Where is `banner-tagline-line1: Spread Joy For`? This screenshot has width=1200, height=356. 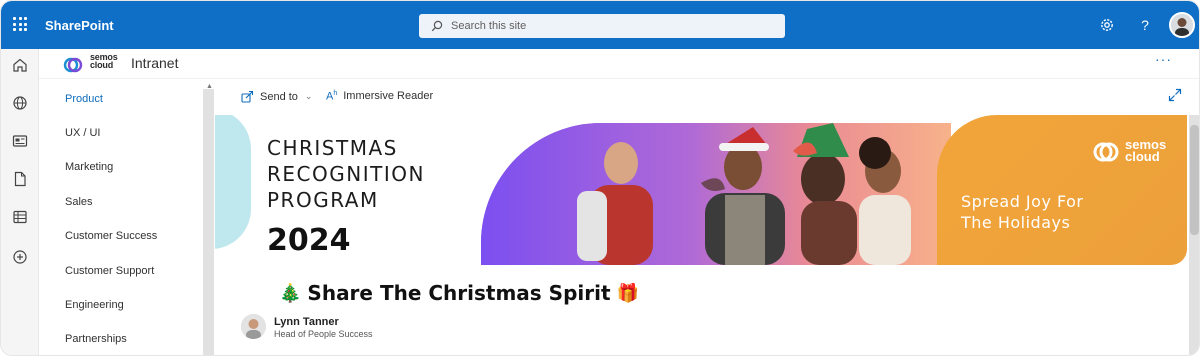
banner-tagline-line1: Spread Joy For is located at coordinates (1022, 201).